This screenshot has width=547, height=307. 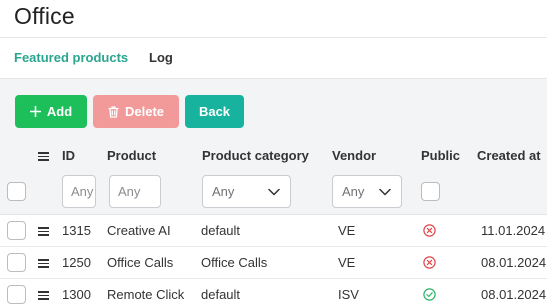 What do you see at coordinates (513, 230) in the screenshot?
I see `cell-created-at: 11.01.2024` at bounding box center [513, 230].